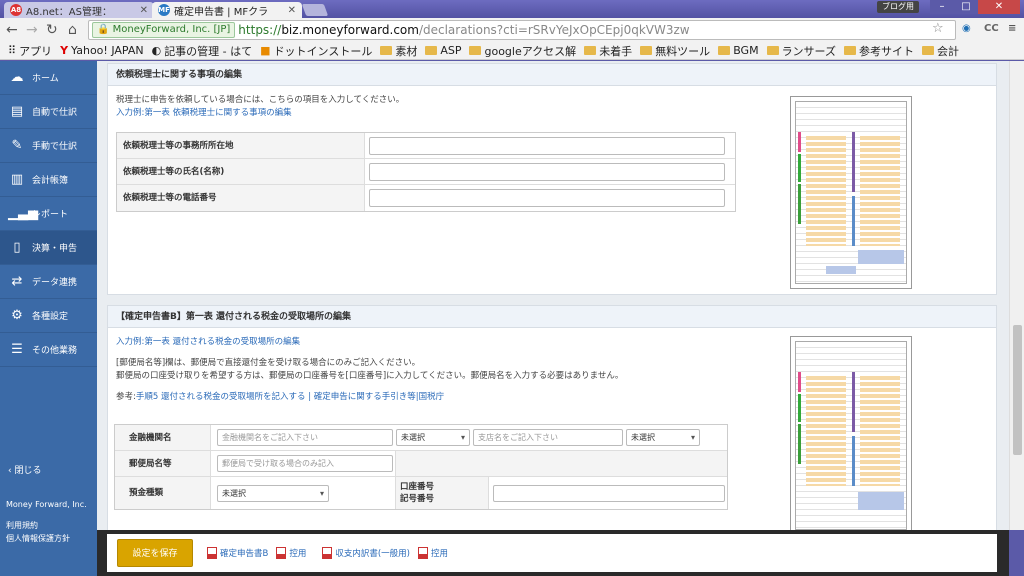 The width and height of the screenshot is (1024, 576). What do you see at coordinates (398, 51) in the screenshot?
I see `bookmark-folder: 素材` at bounding box center [398, 51].